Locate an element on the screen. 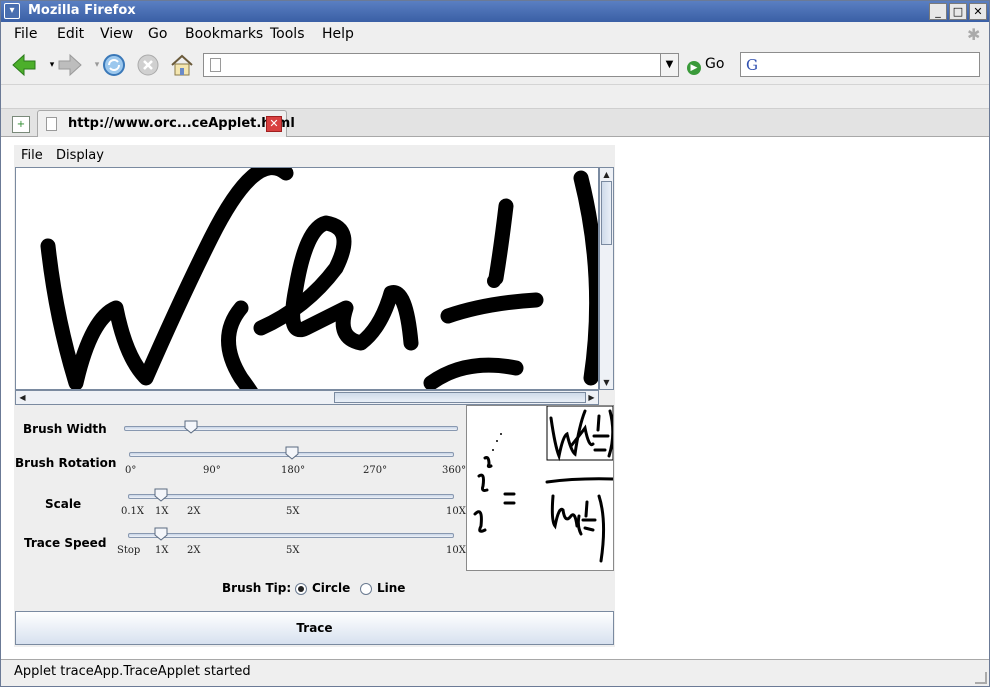 The image size is (990, 687). home-icon is located at coordinates (182, 65).